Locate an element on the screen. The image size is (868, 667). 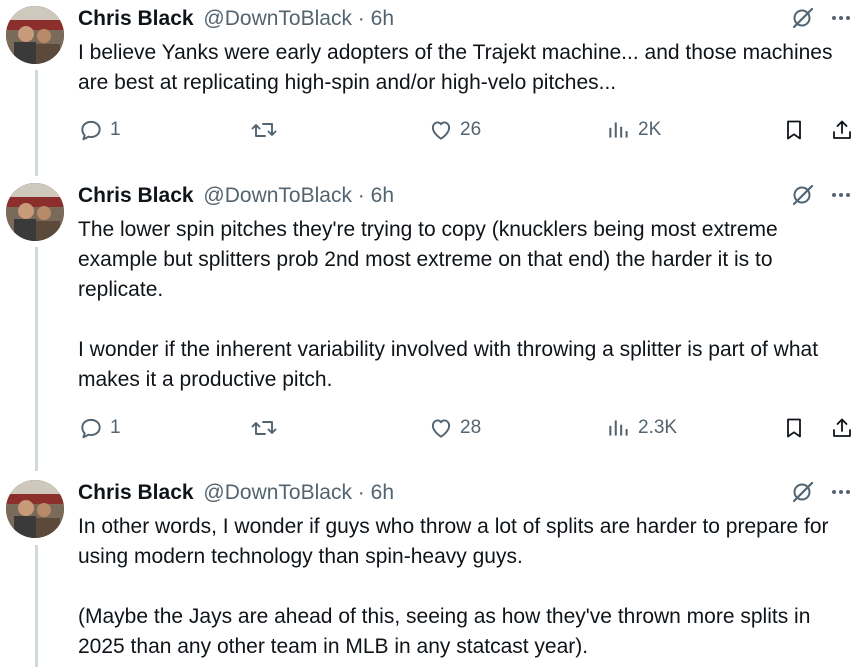
views-button: 2K is located at coordinates (633, 130).